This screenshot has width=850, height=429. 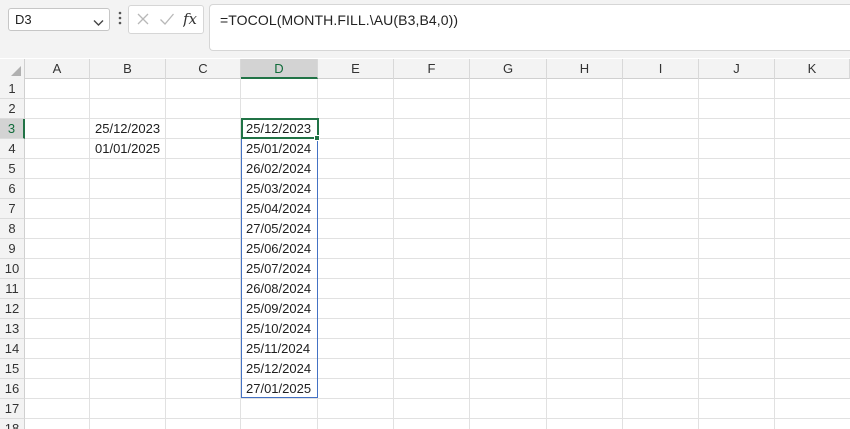 I want to click on column-header-i: I, so click(x=661, y=69).